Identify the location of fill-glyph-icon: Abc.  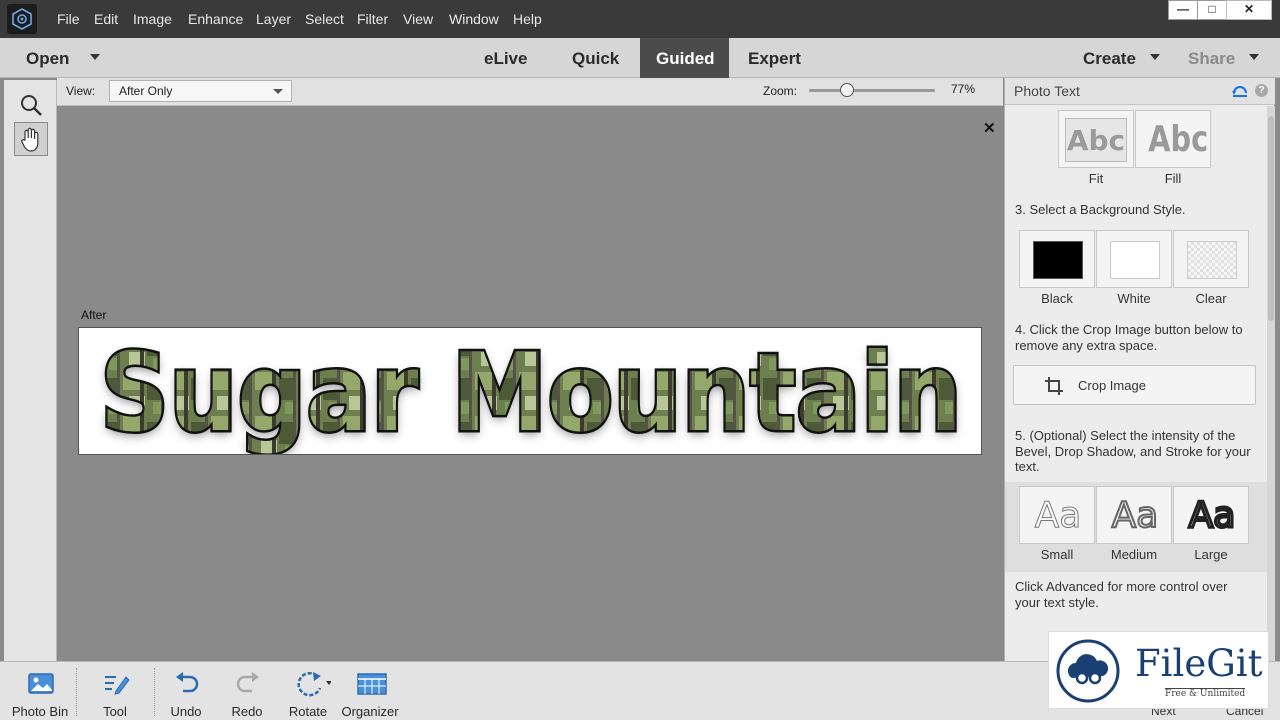
(1178, 139).